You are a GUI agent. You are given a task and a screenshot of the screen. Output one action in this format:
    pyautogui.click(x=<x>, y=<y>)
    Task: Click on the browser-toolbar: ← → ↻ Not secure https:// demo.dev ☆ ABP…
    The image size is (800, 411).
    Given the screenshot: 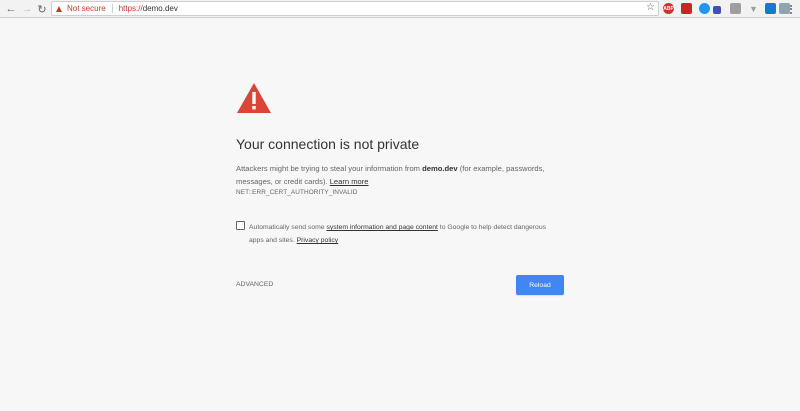 What is the action you would take?
    pyautogui.click(x=400, y=9)
    